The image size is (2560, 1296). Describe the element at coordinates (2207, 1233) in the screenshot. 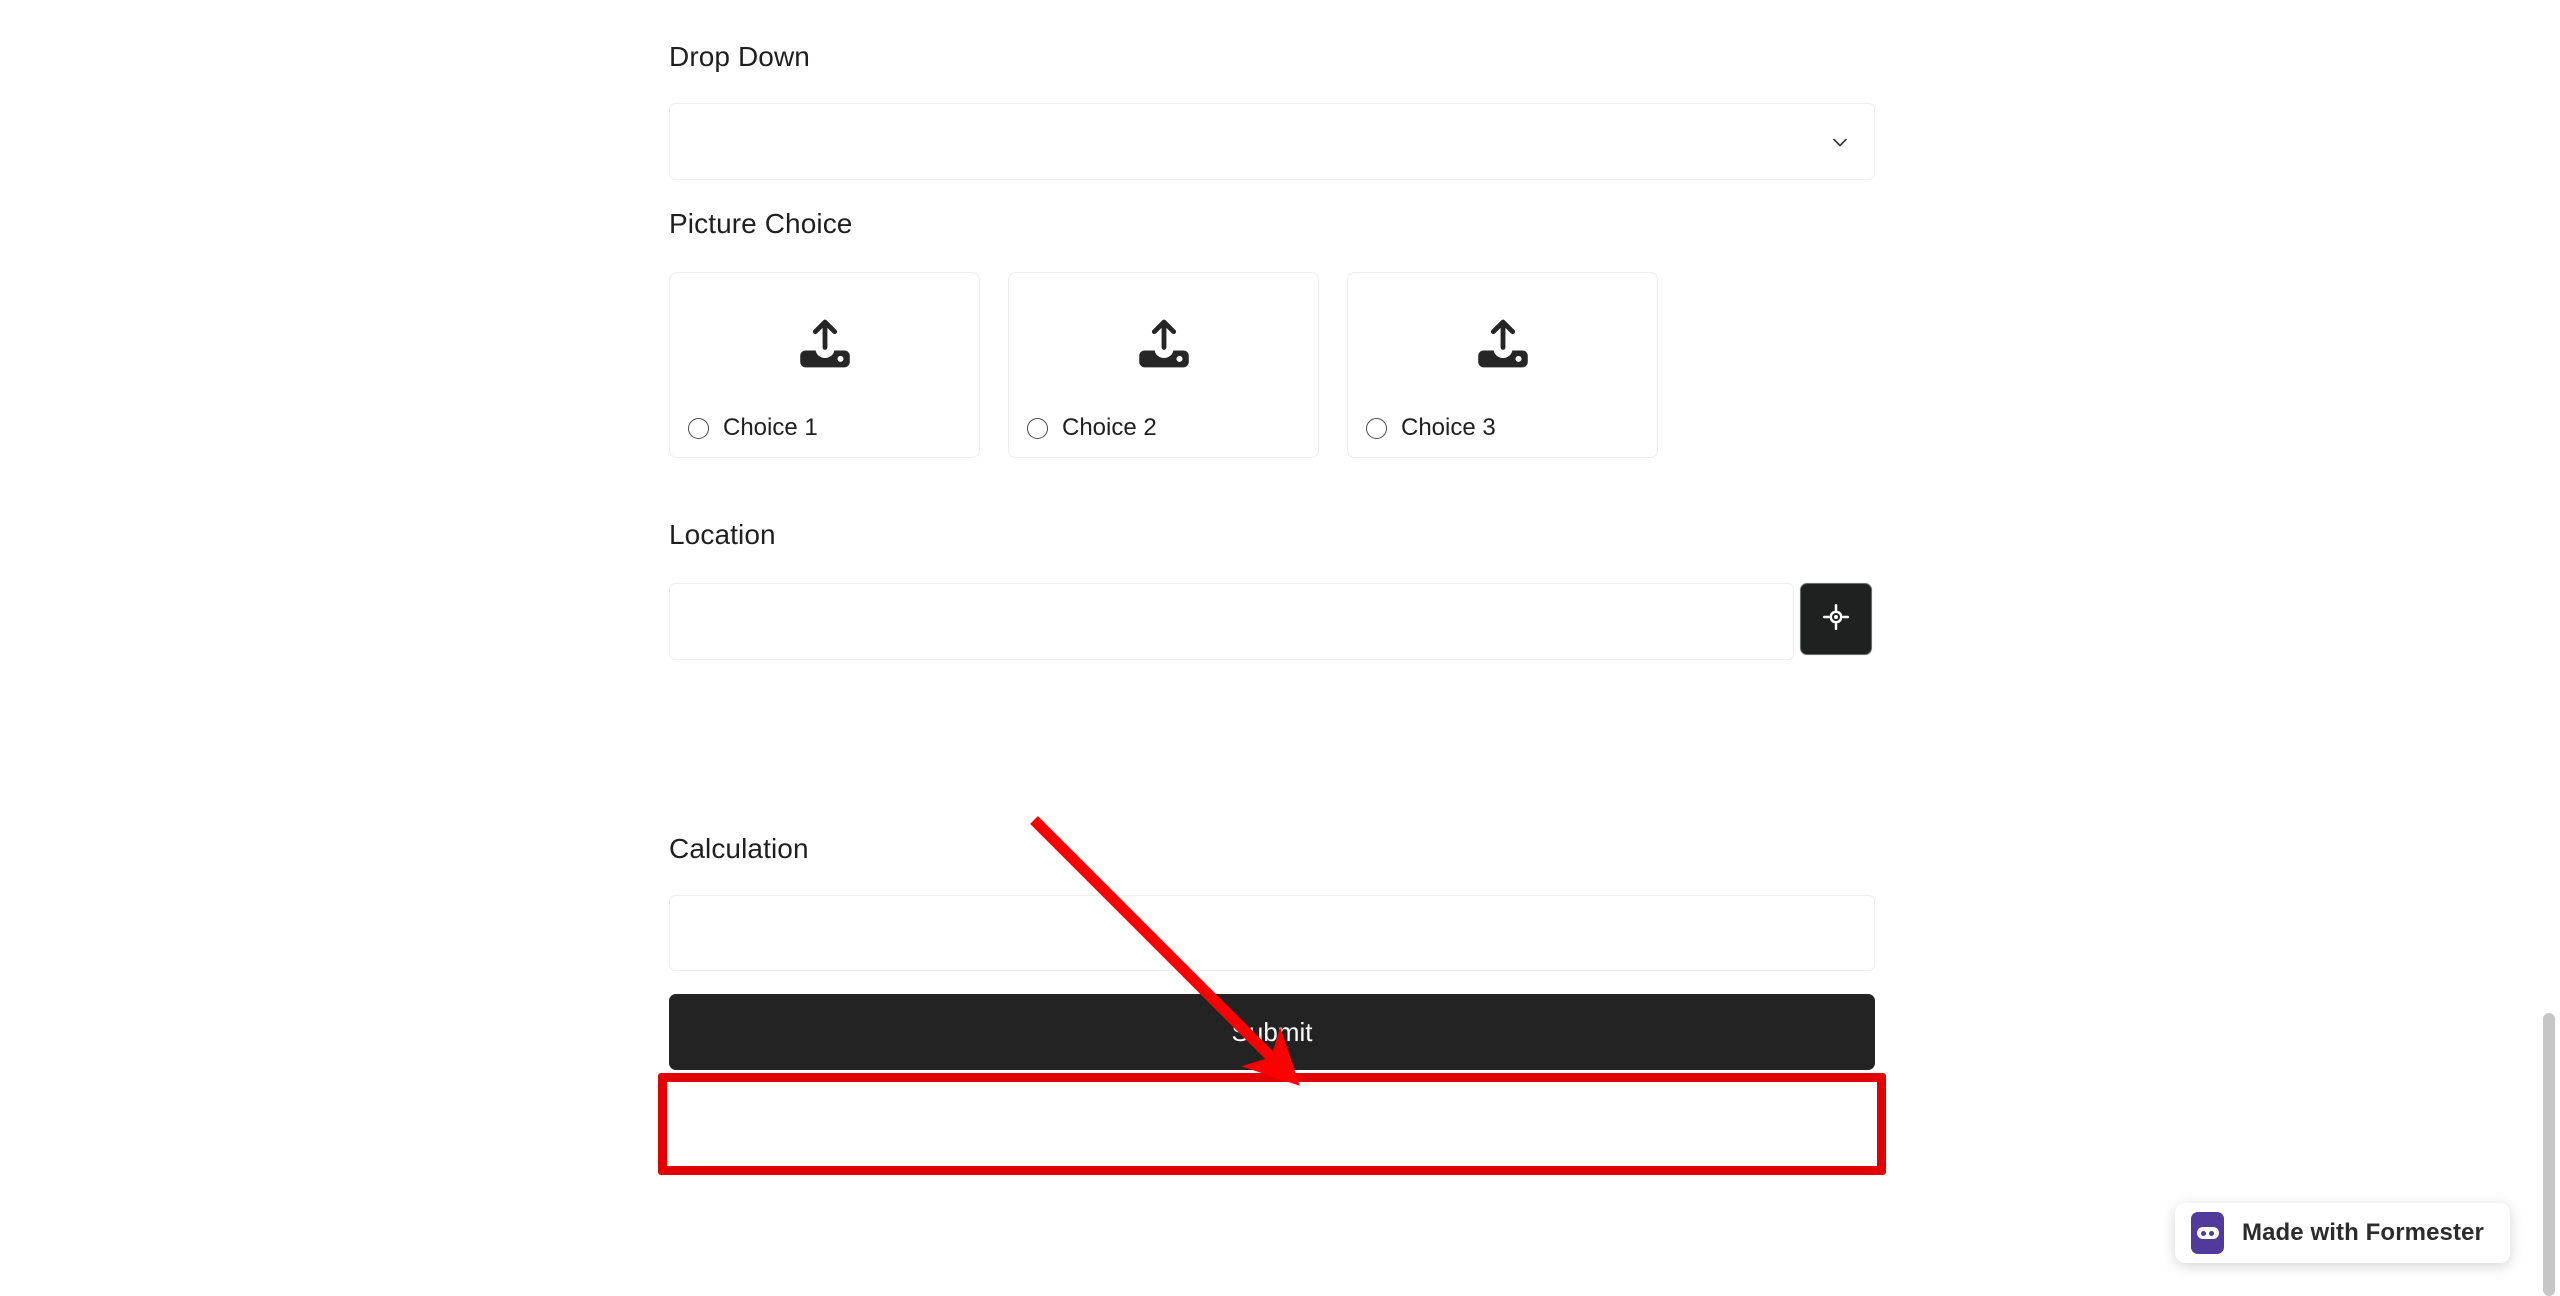

I see `formester-logo-icon` at that location.